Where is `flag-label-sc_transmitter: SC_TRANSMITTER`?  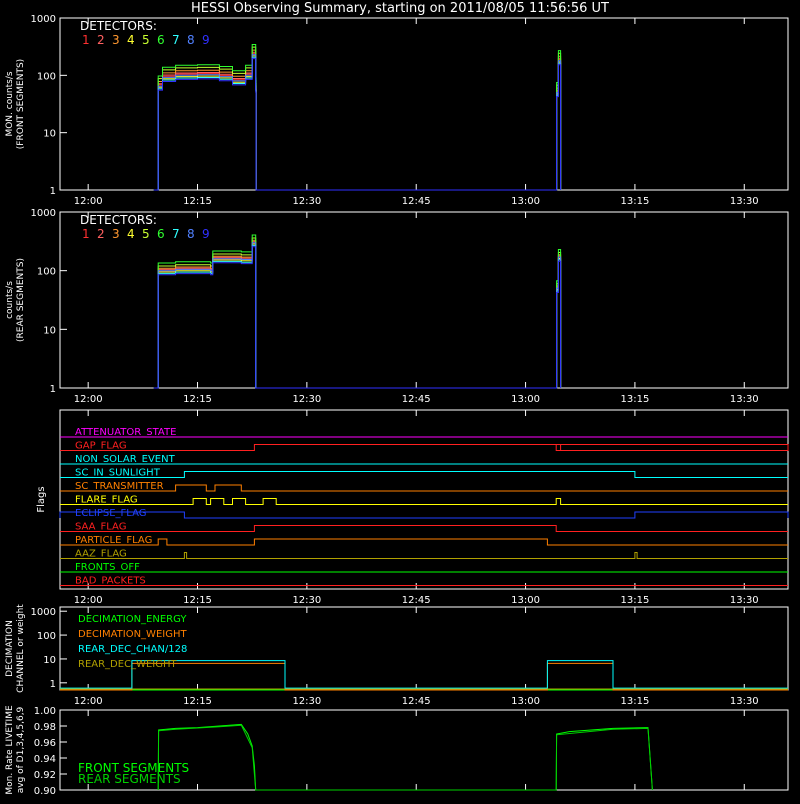
flag-label-sc_transmitter: SC_TRANSMITTER is located at coordinates (119, 486).